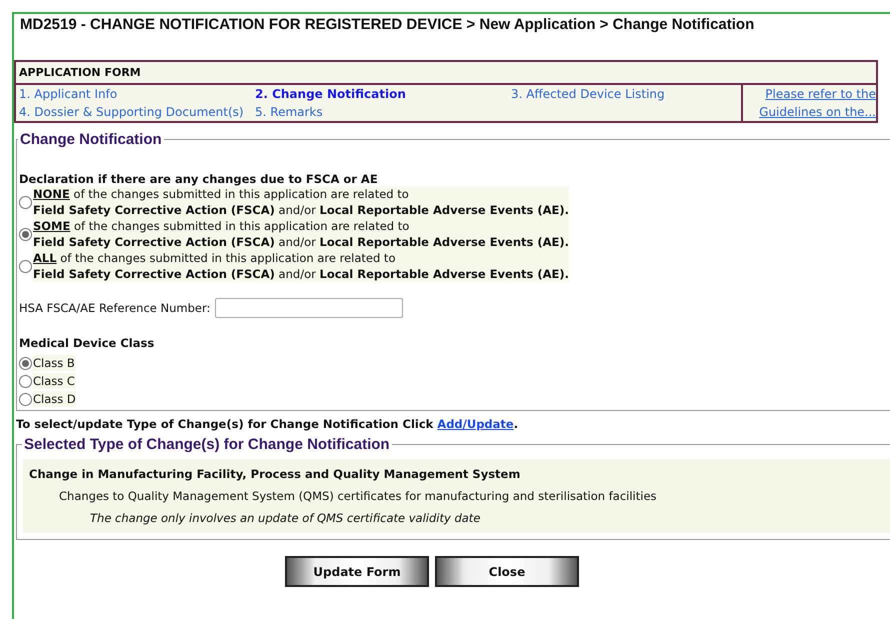  Describe the element at coordinates (475, 424) in the screenshot. I see `add-update-link: Add/Update` at that location.